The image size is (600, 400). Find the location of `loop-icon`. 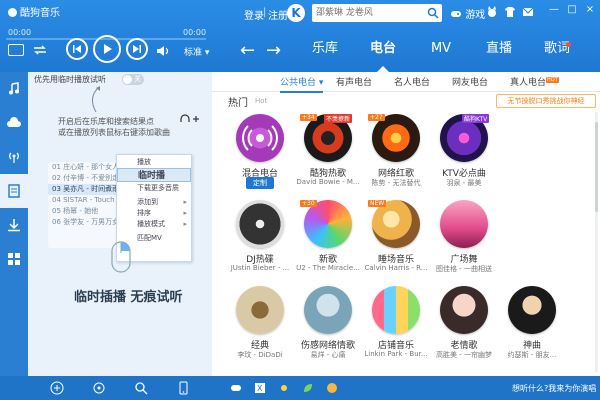

loop-icon is located at coordinates (40, 50).